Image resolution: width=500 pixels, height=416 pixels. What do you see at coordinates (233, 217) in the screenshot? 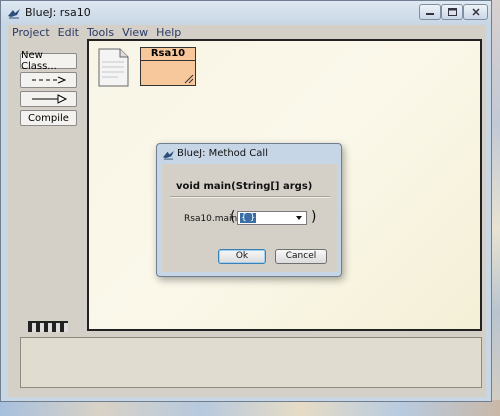
I see `open-paren: (` at bounding box center [233, 217].